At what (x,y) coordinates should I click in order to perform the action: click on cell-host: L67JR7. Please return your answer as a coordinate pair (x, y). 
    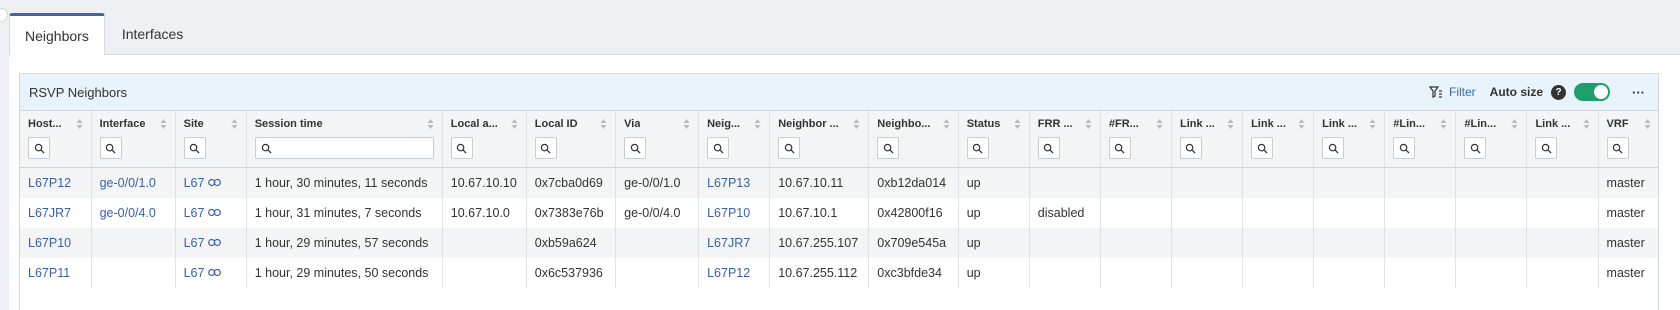
    Looking at the image, I should click on (56, 212).